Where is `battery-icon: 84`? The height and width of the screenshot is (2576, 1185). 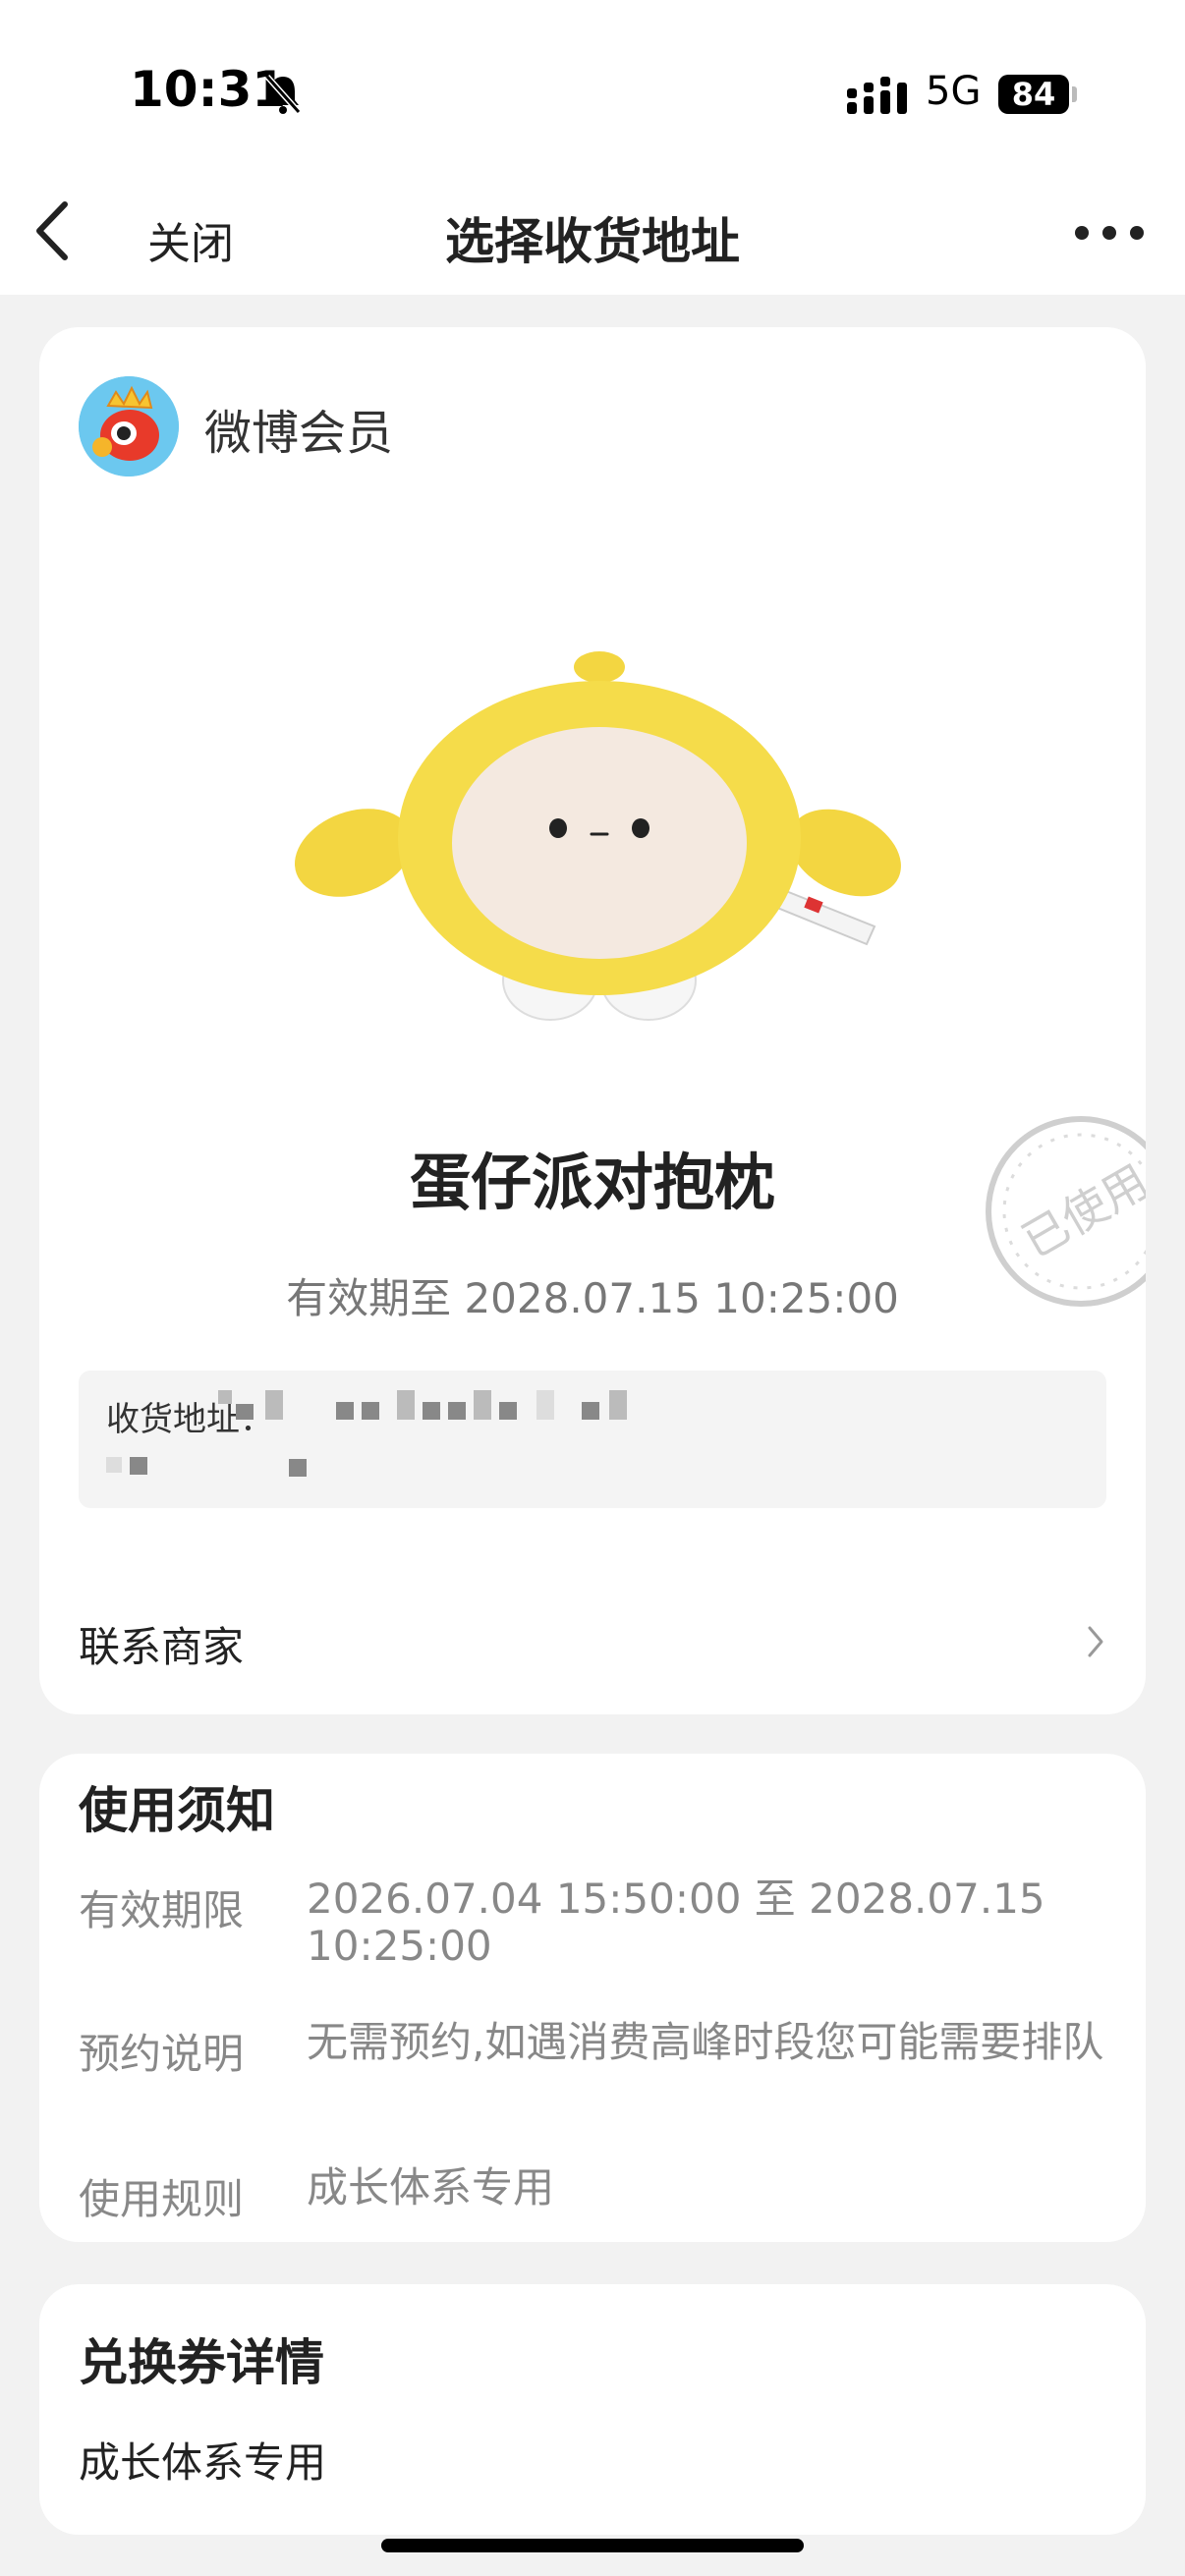 battery-icon: 84 is located at coordinates (1034, 94).